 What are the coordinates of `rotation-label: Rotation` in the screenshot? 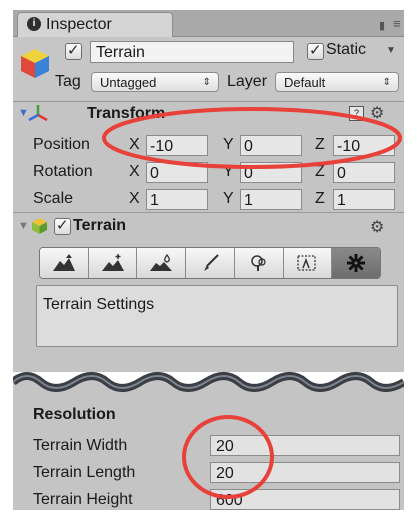 It's located at (63, 171).